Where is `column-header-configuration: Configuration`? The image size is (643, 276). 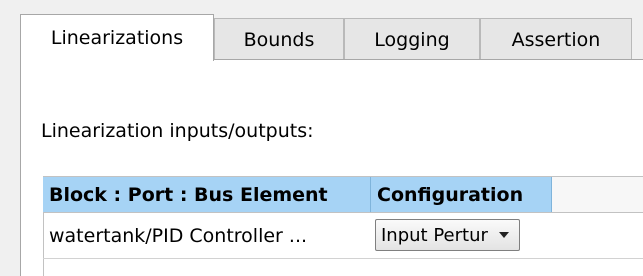
column-header-configuration: Configuration is located at coordinates (461, 194).